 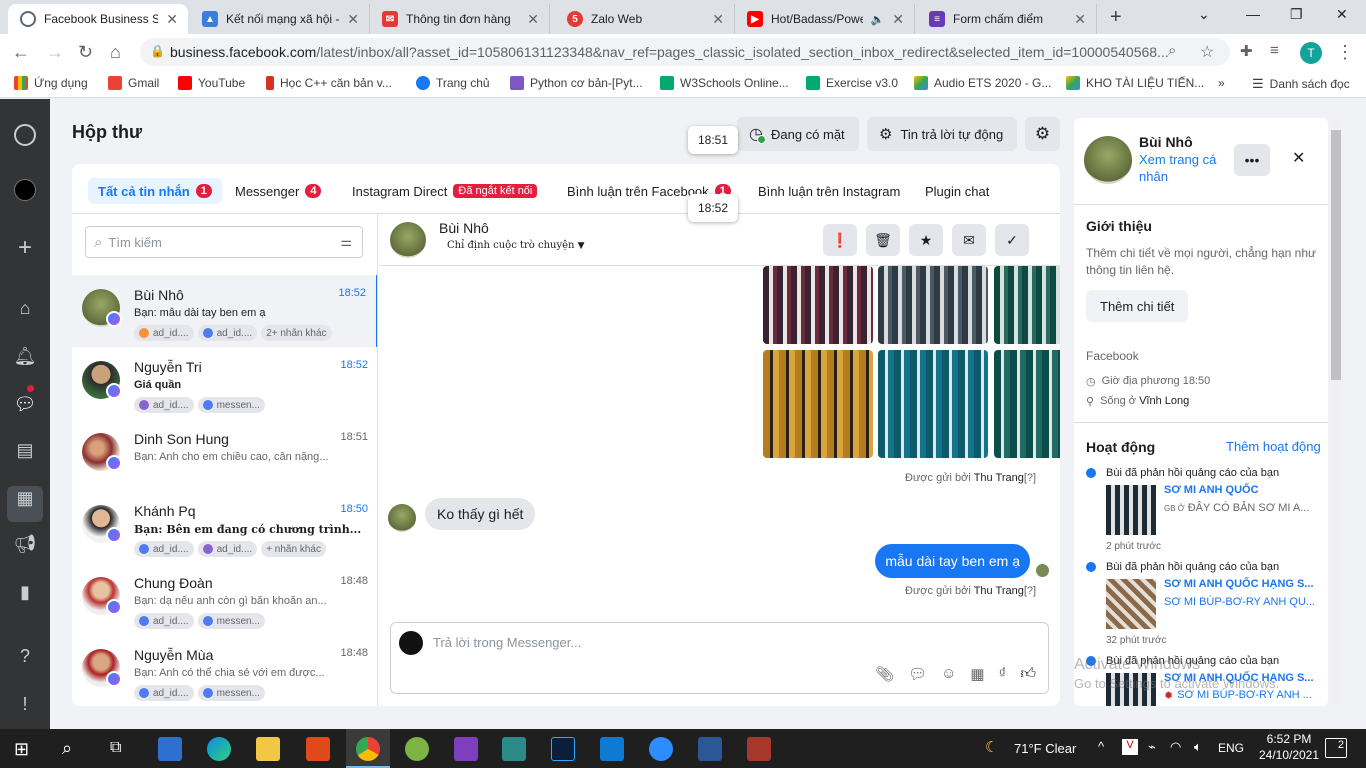 I want to click on minimize-button: —, so click(x=1253, y=14).